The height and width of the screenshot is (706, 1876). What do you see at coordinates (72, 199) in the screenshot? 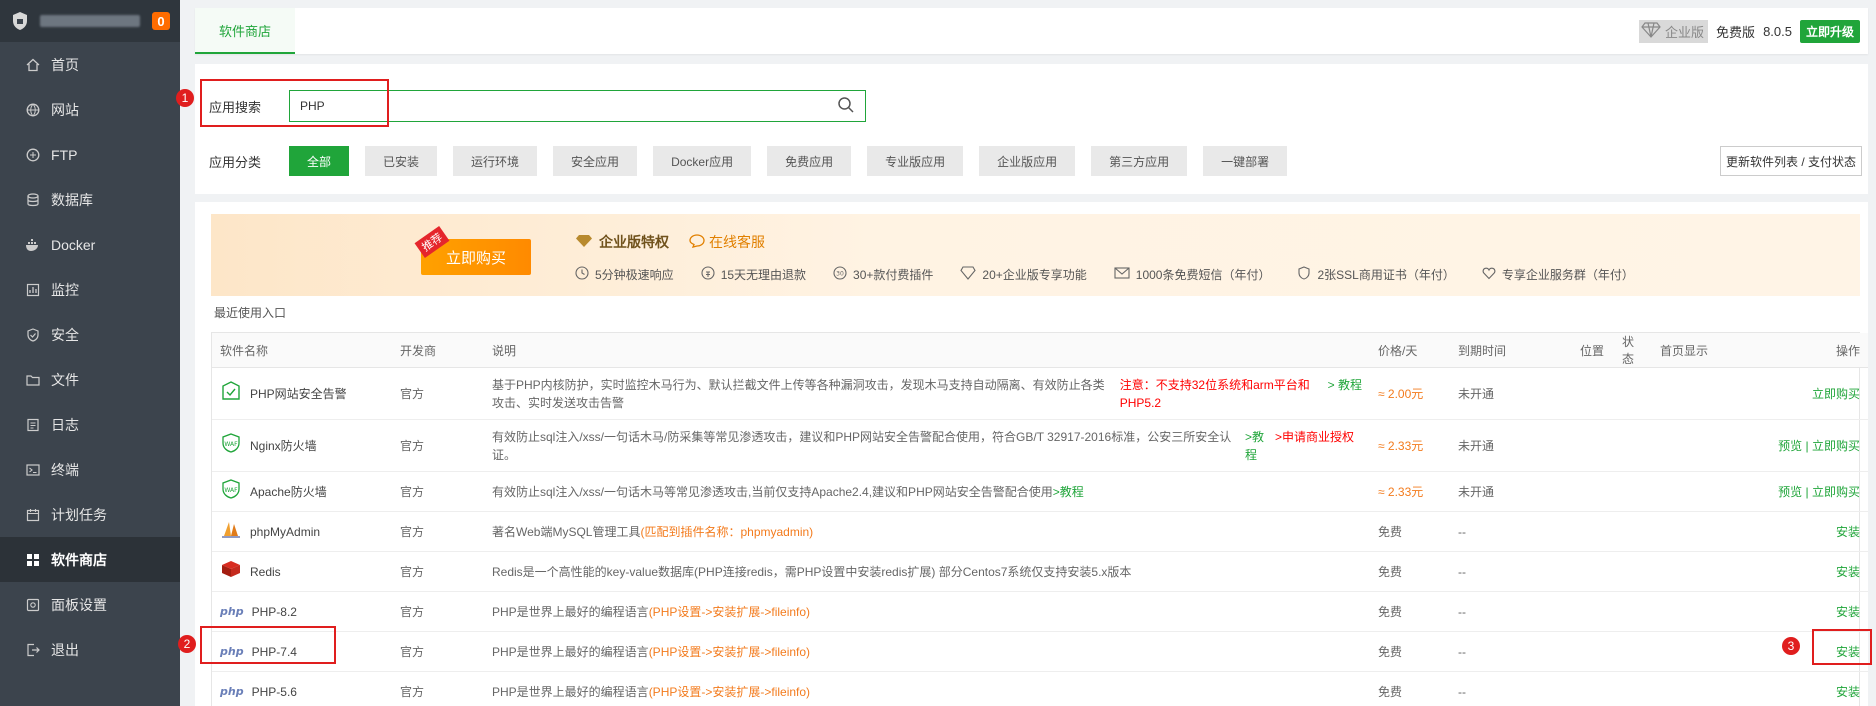
I see `sidebar-item-label: 数据库` at bounding box center [72, 199].